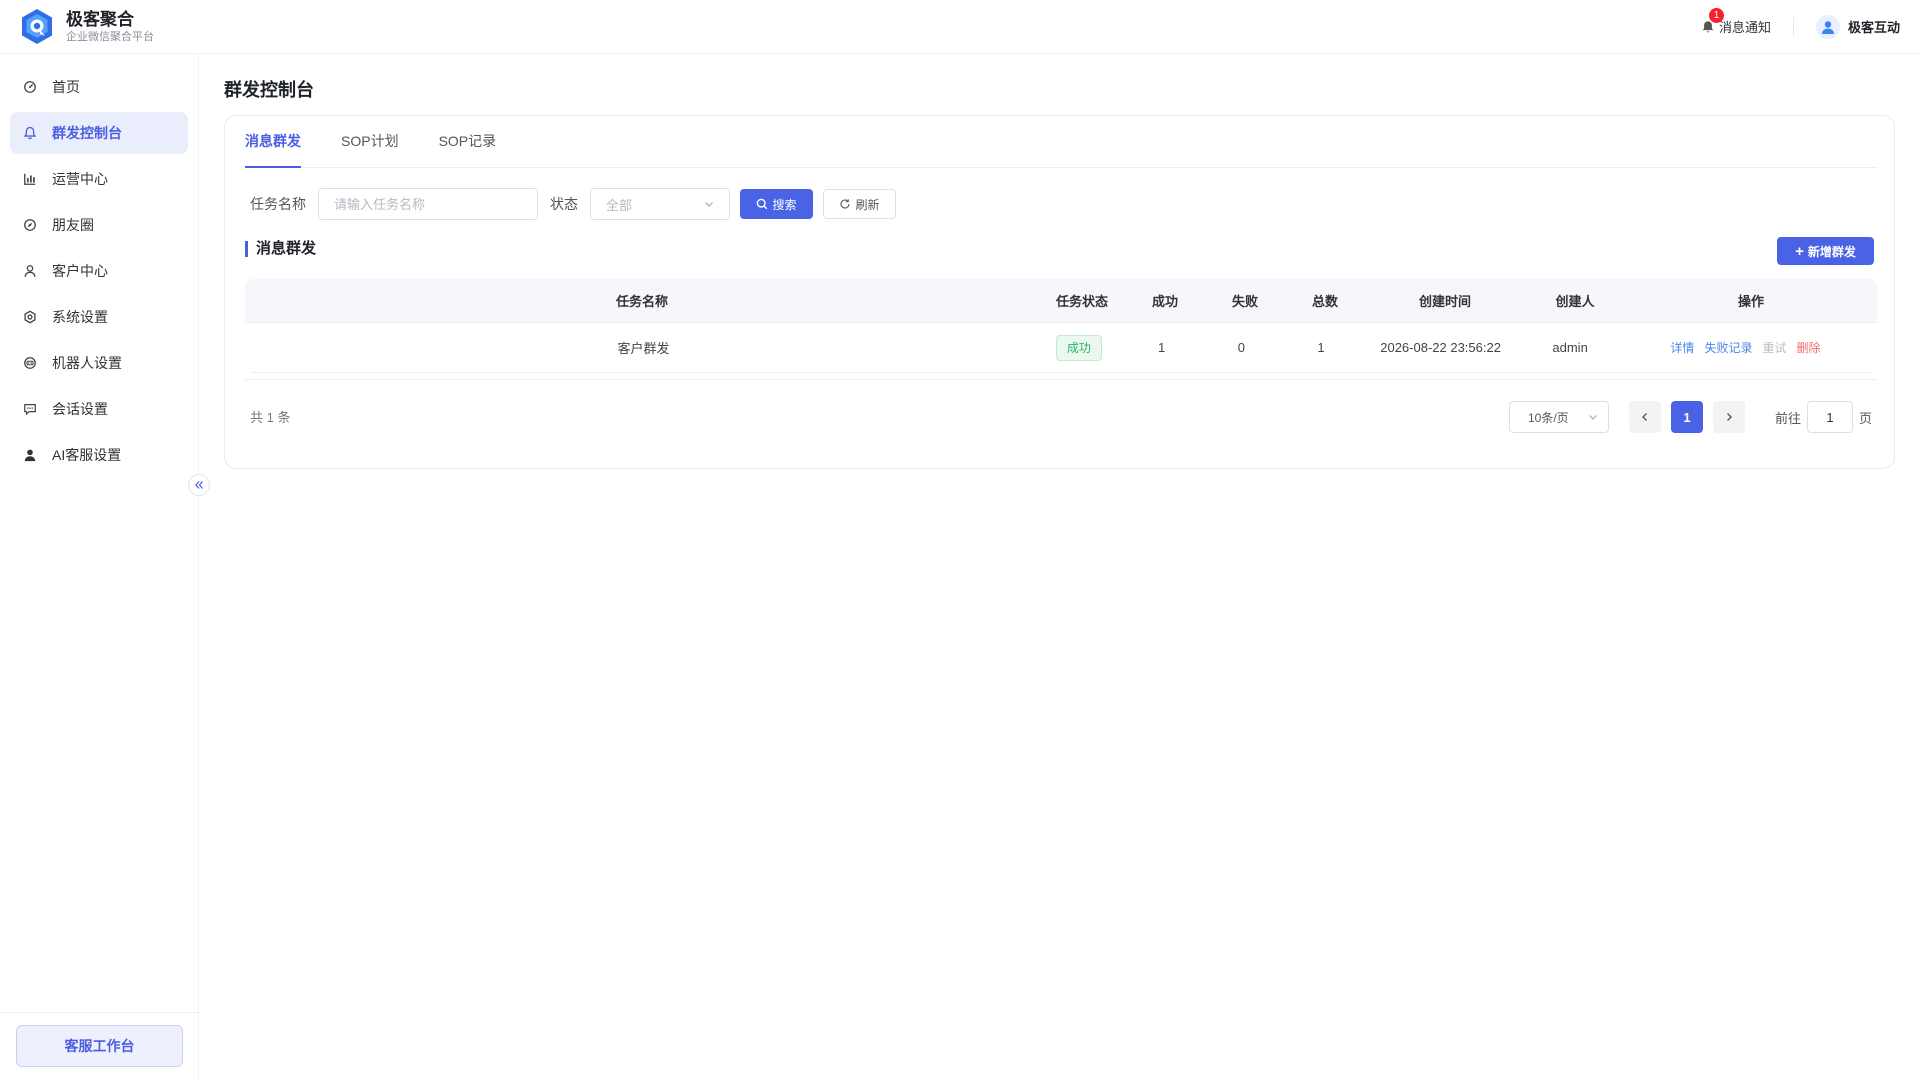 Image resolution: width=1920 pixels, height=1080 pixels. Describe the element at coordinates (73, 225) in the screenshot. I see `sidebar-item-label: 朋友圈` at that location.